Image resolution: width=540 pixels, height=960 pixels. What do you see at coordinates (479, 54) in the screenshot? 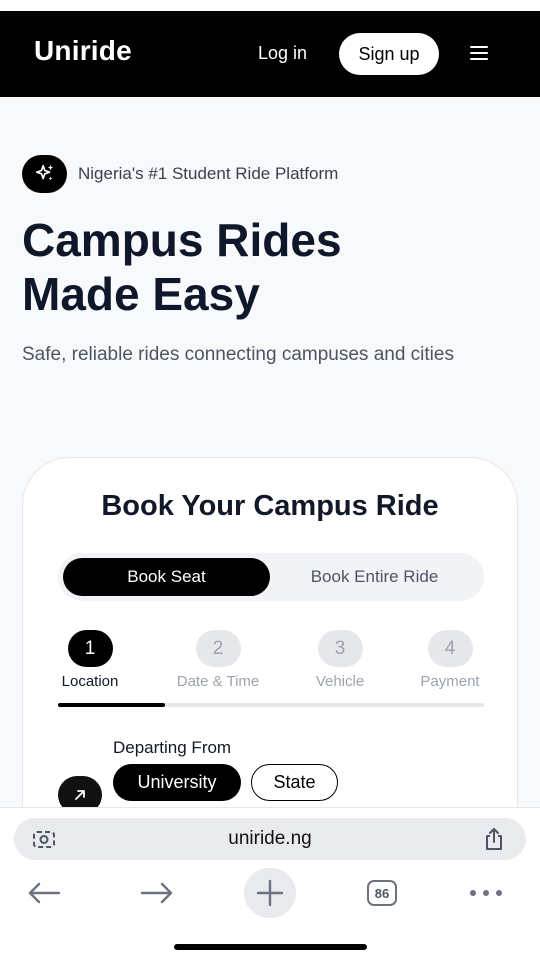
I see `hamburger-menu-icon` at bounding box center [479, 54].